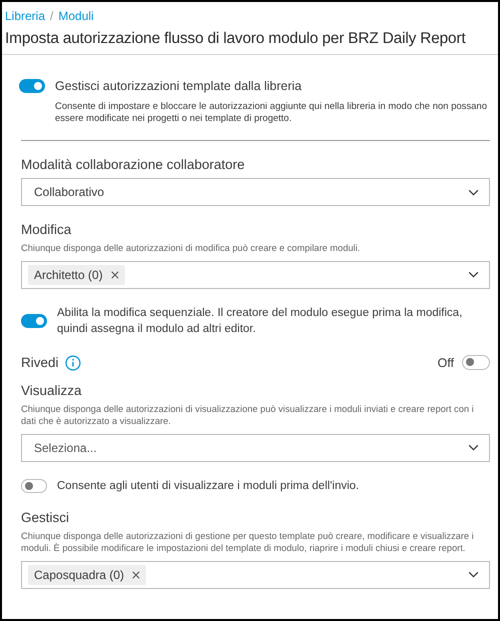 The width and height of the screenshot is (500, 621). Describe the element at coordinates (235, 39) in the screenshot. I see `page-title: Imposta autorizzazione flusso di lavoro modulo per BRZ Daily Report` at that location.